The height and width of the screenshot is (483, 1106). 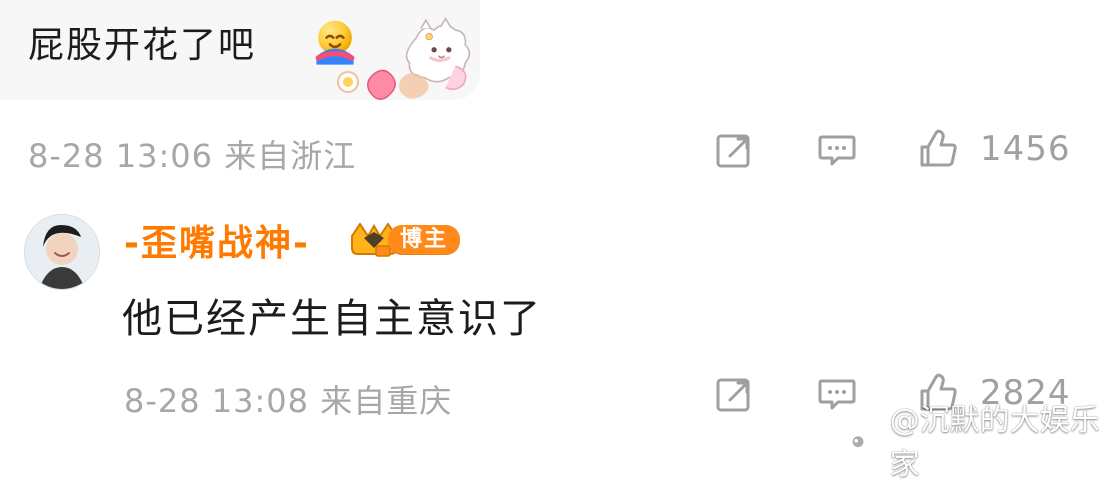 What do you see at coordinates (332, 319) in the screenshot?
I see `reply-text: 他已经产生自主意识了` at bounding box center [332, 319].